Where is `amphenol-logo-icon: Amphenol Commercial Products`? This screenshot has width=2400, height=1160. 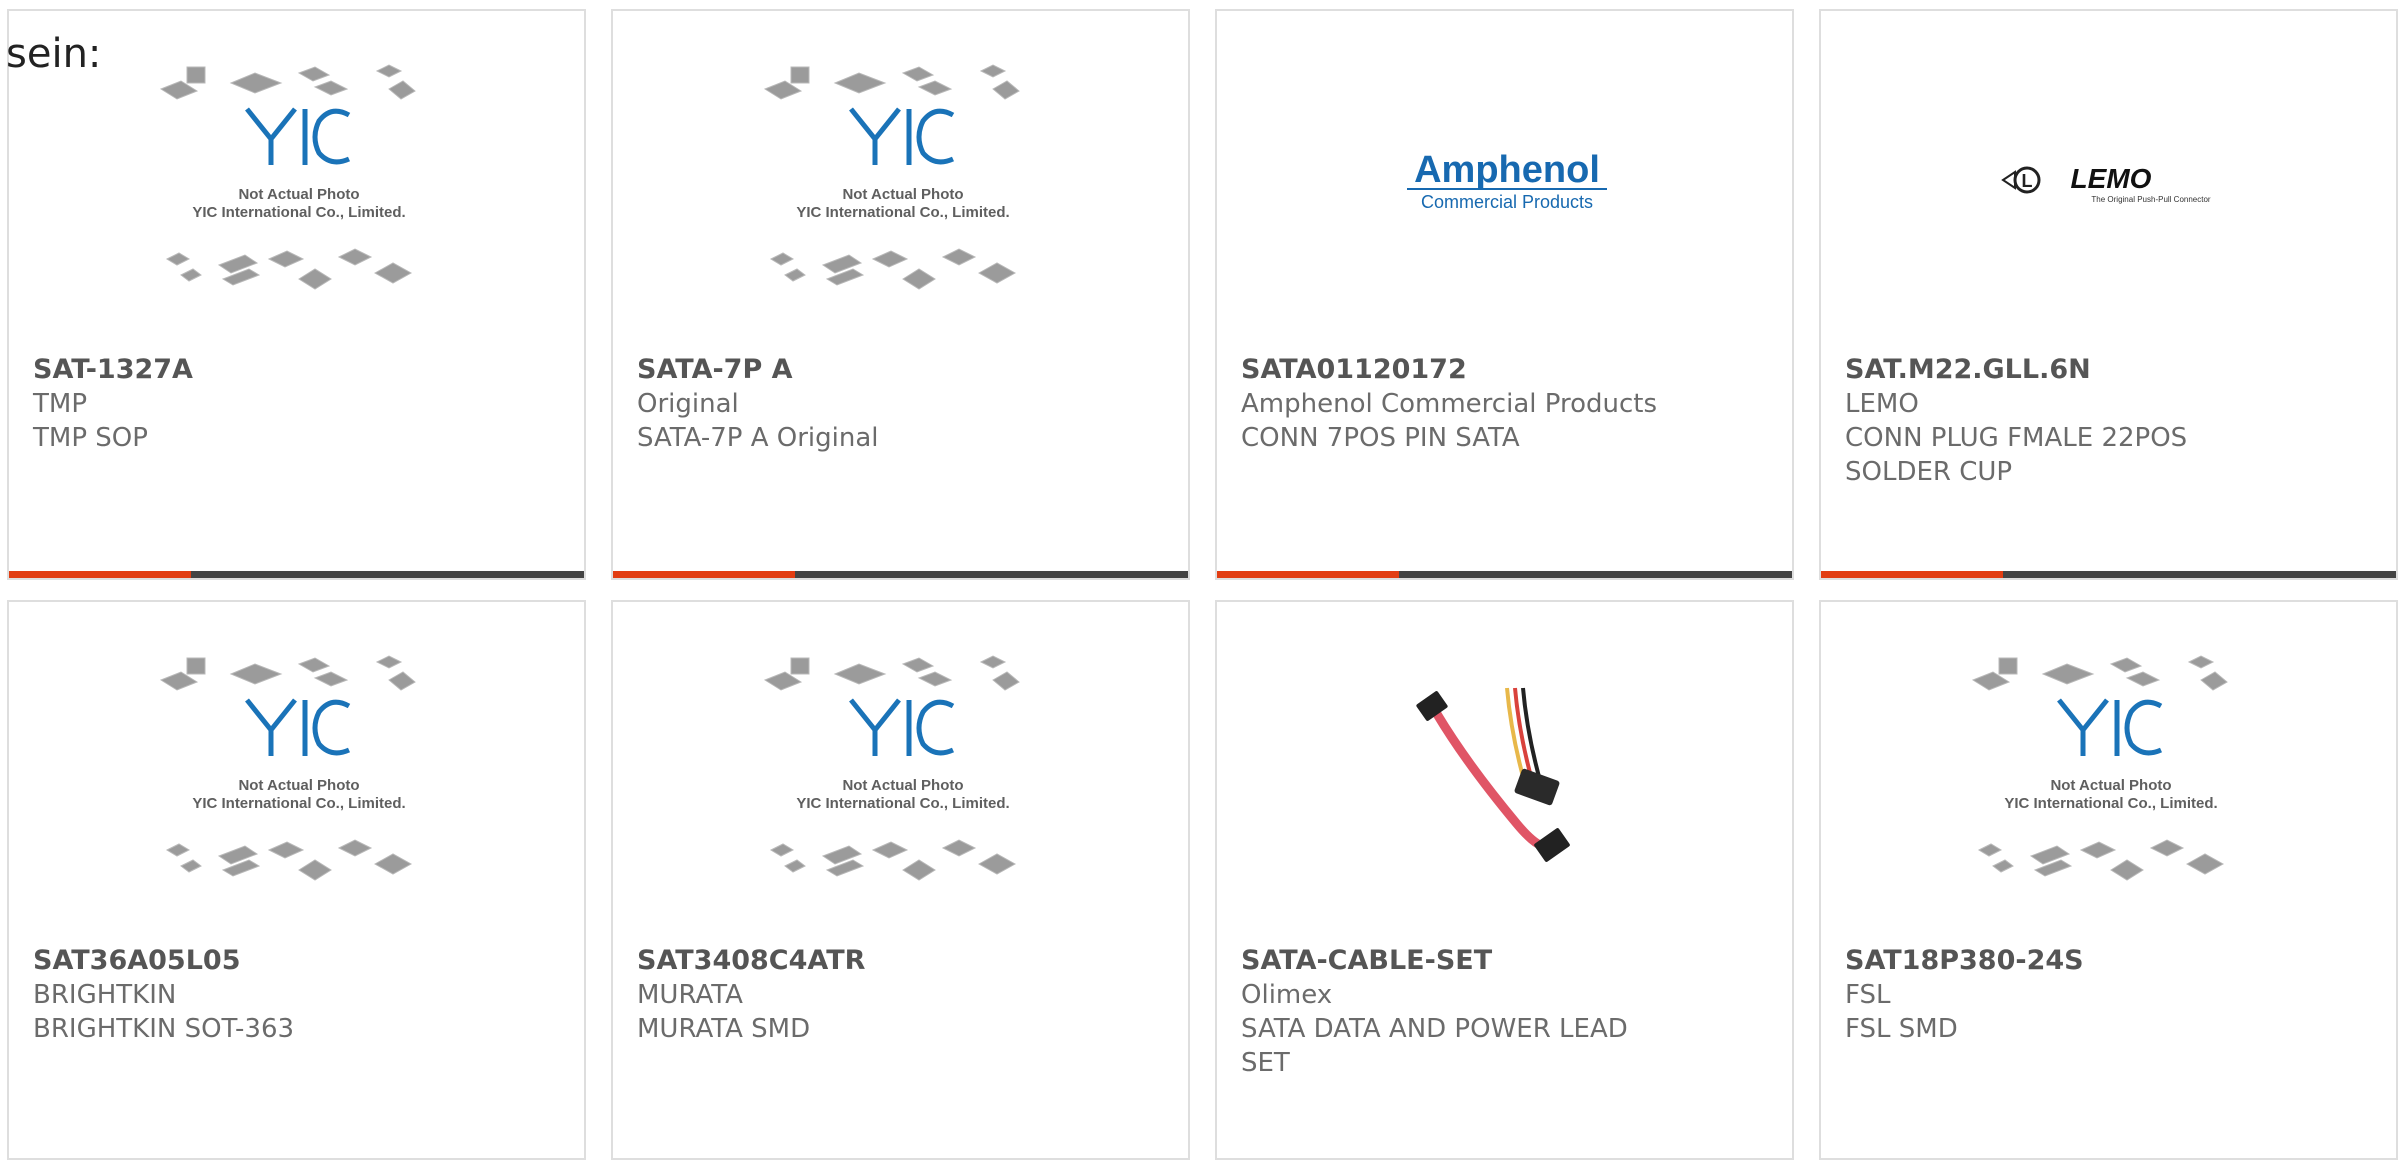
amphenol-logo-icon: Amphenol Commercial Products is located at coordinates (1506, 180).